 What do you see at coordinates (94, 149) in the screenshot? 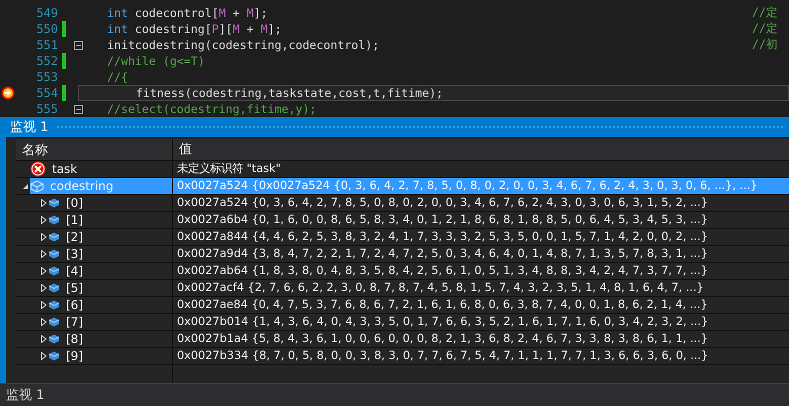
I see `column-header: 名称` at bounding box center [94, 149].